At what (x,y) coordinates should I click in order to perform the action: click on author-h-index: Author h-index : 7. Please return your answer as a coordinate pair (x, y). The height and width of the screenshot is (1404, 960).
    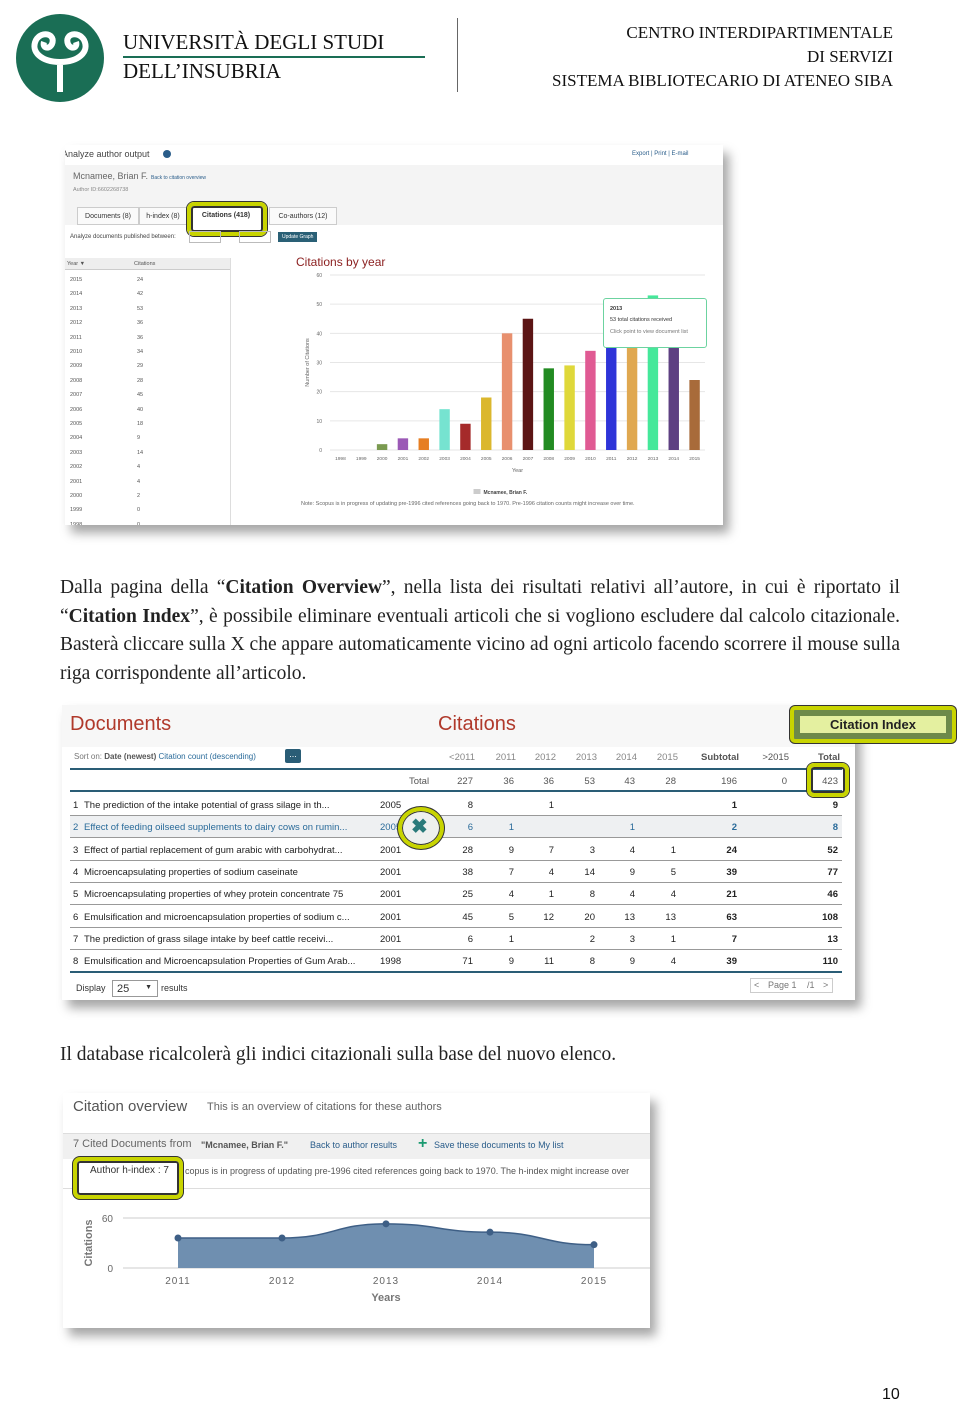
    Looking at the image, I should click on (129, 1170).